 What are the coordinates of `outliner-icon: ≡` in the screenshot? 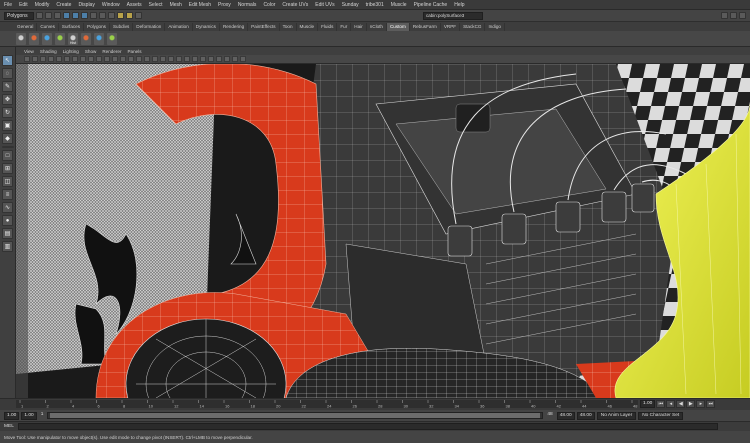 It's located at (7, 194).